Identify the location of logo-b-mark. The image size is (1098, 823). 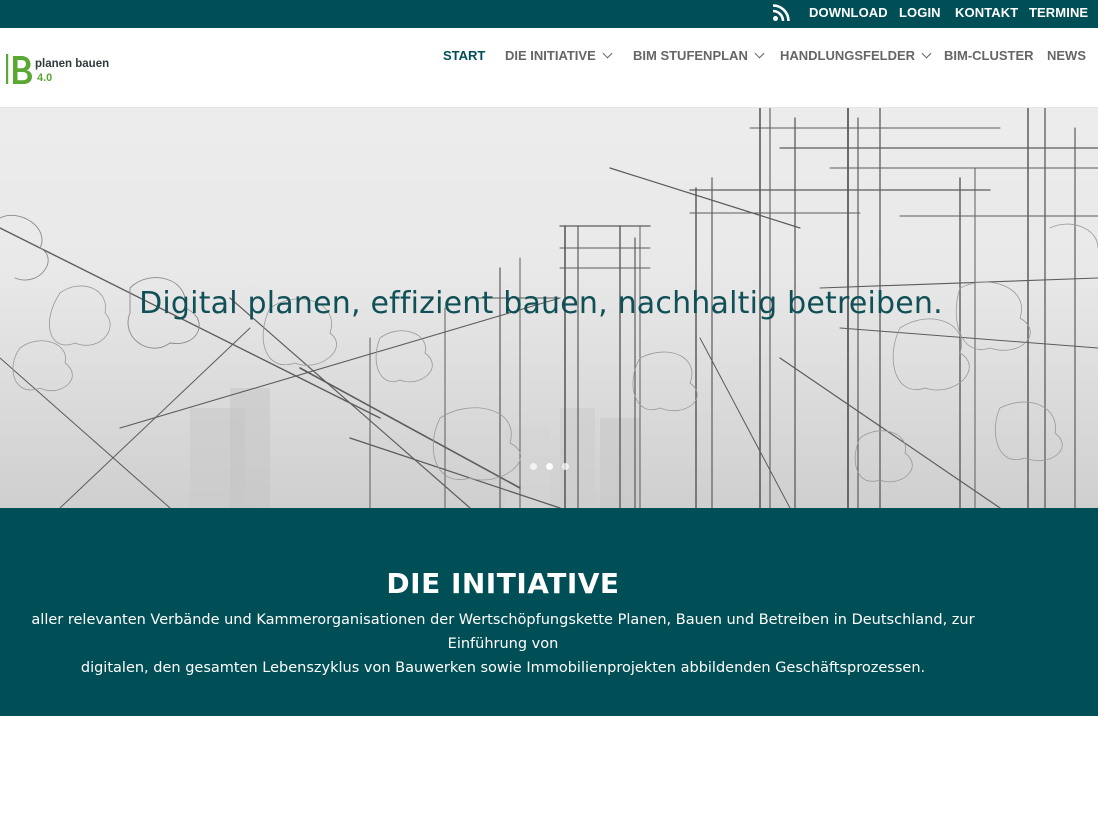
(19, 69).